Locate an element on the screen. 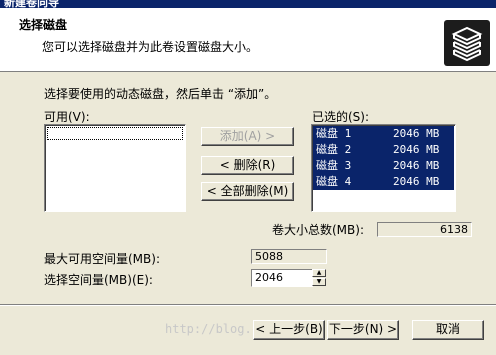  instruction-text: 选择要使用的动态磁盘，然后单击 “添加”。 is located at coordinates (160, 94).